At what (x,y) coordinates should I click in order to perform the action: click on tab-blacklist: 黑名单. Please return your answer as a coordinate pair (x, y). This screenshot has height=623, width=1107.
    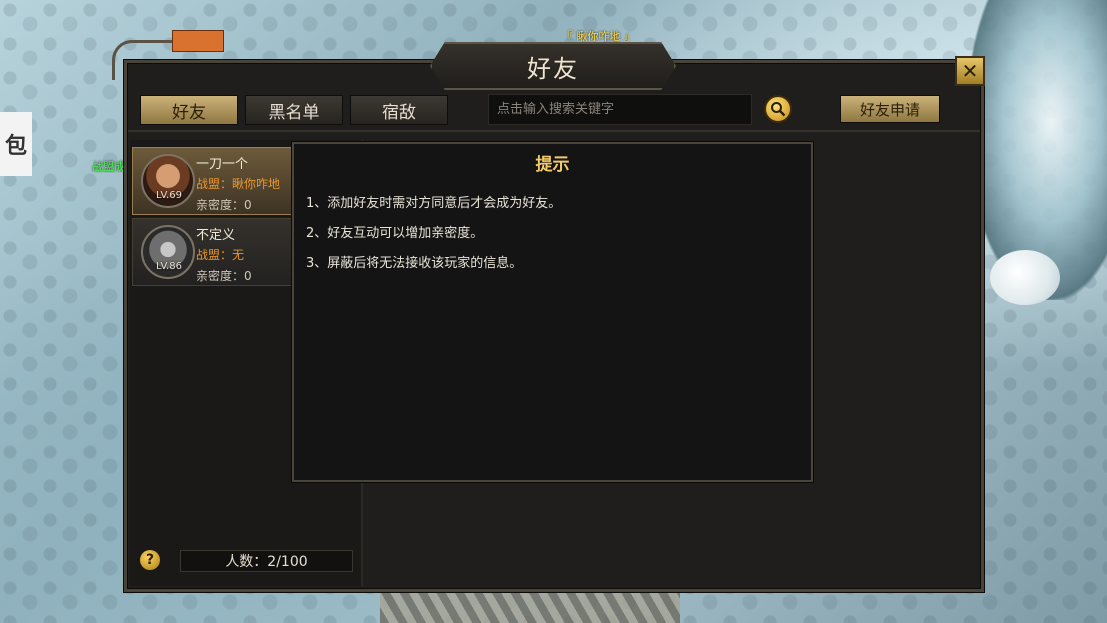
    Looking at the image, I should click on (294, 110).